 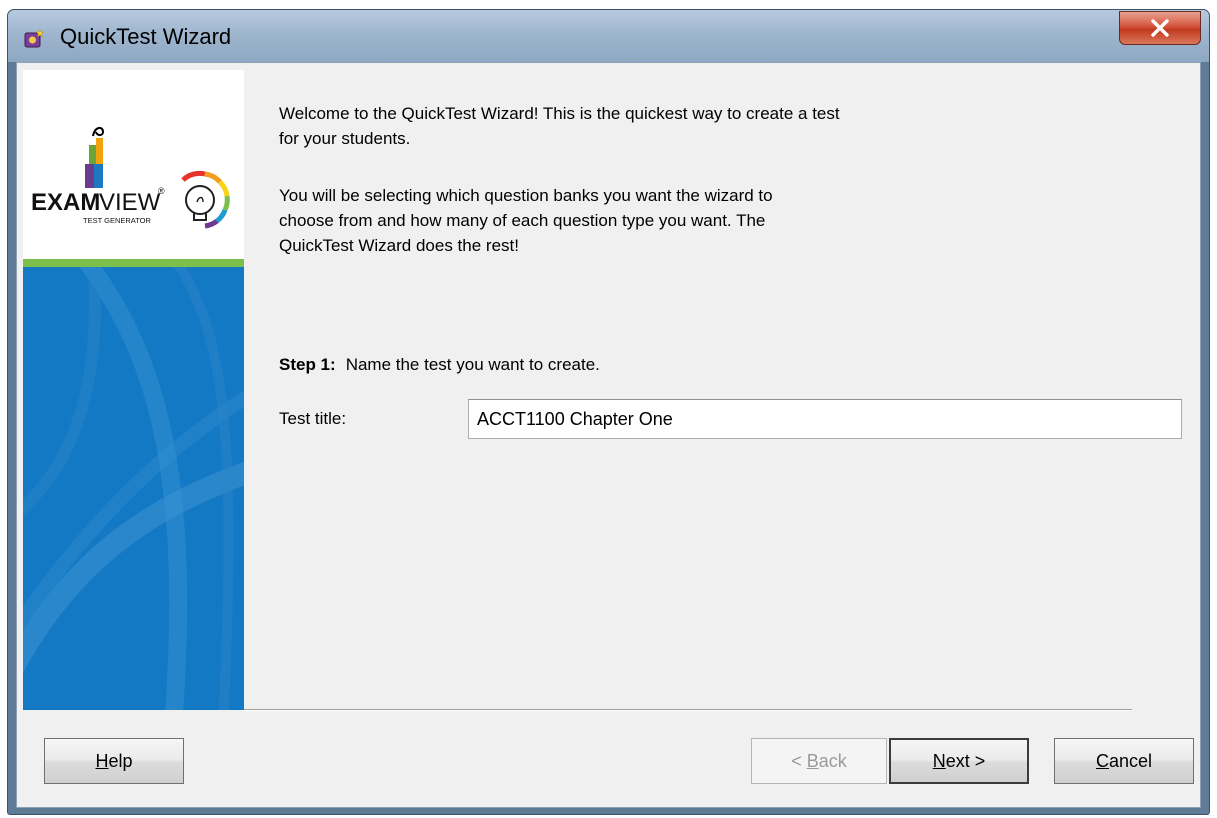 I want to click on examview-logo-graphic: EXAM VIEW ® TEST GENERATOR, so click(x=130, y=177).